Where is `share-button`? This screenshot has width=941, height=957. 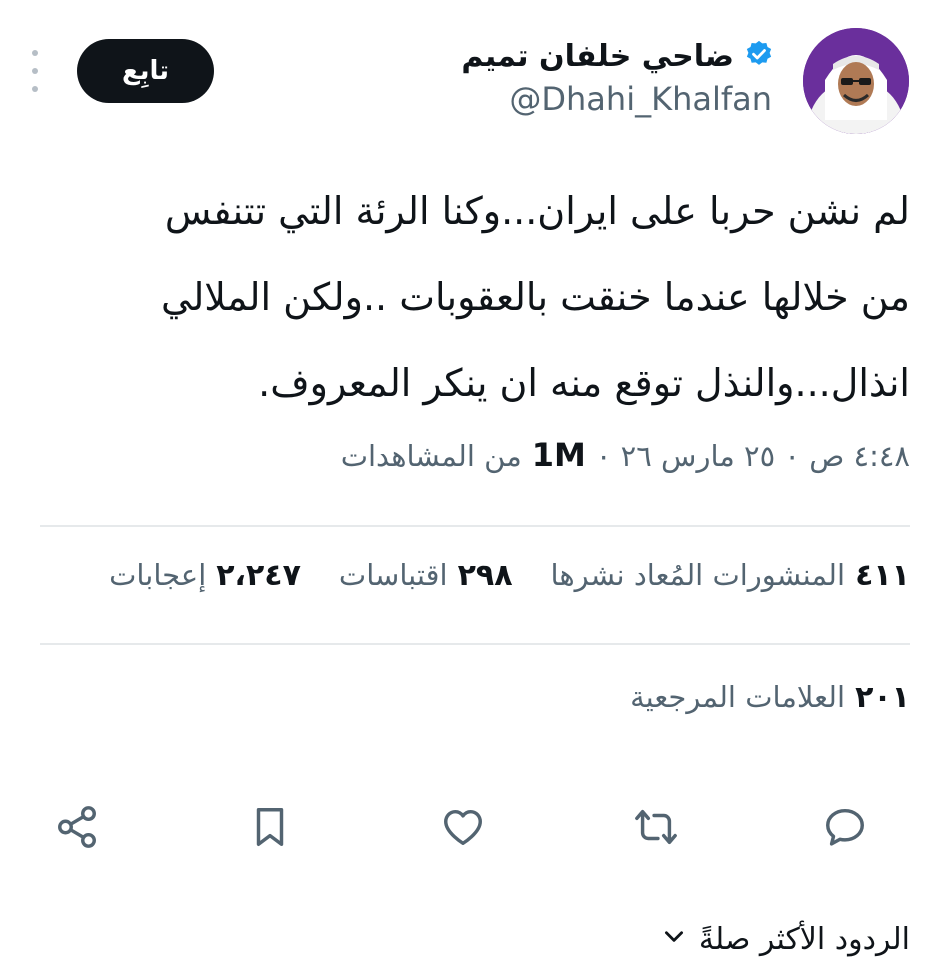 share-button is located at coordinates (77, 827).